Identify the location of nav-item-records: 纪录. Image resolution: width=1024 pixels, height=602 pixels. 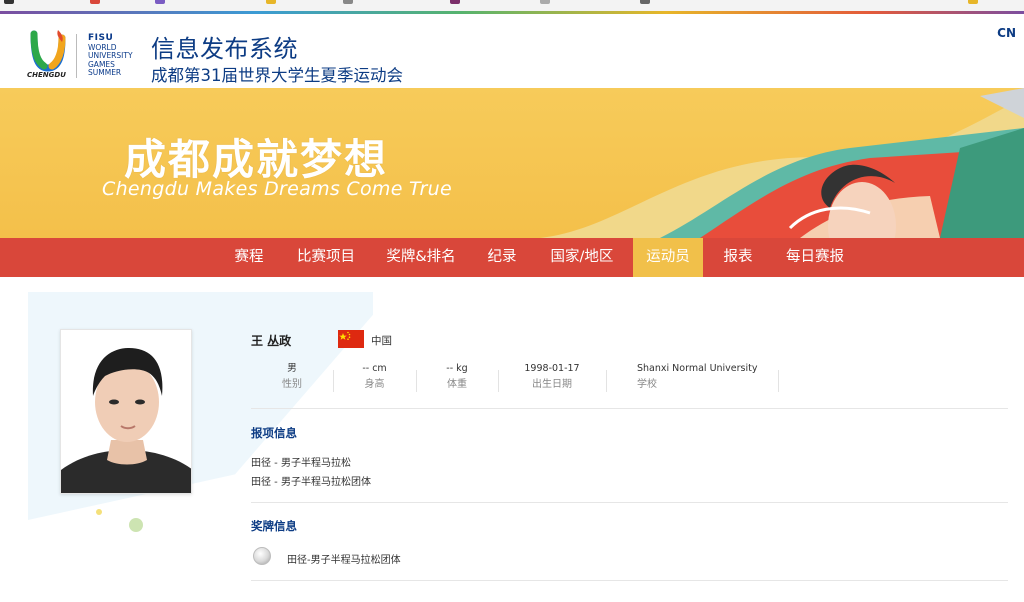
(502, 257).